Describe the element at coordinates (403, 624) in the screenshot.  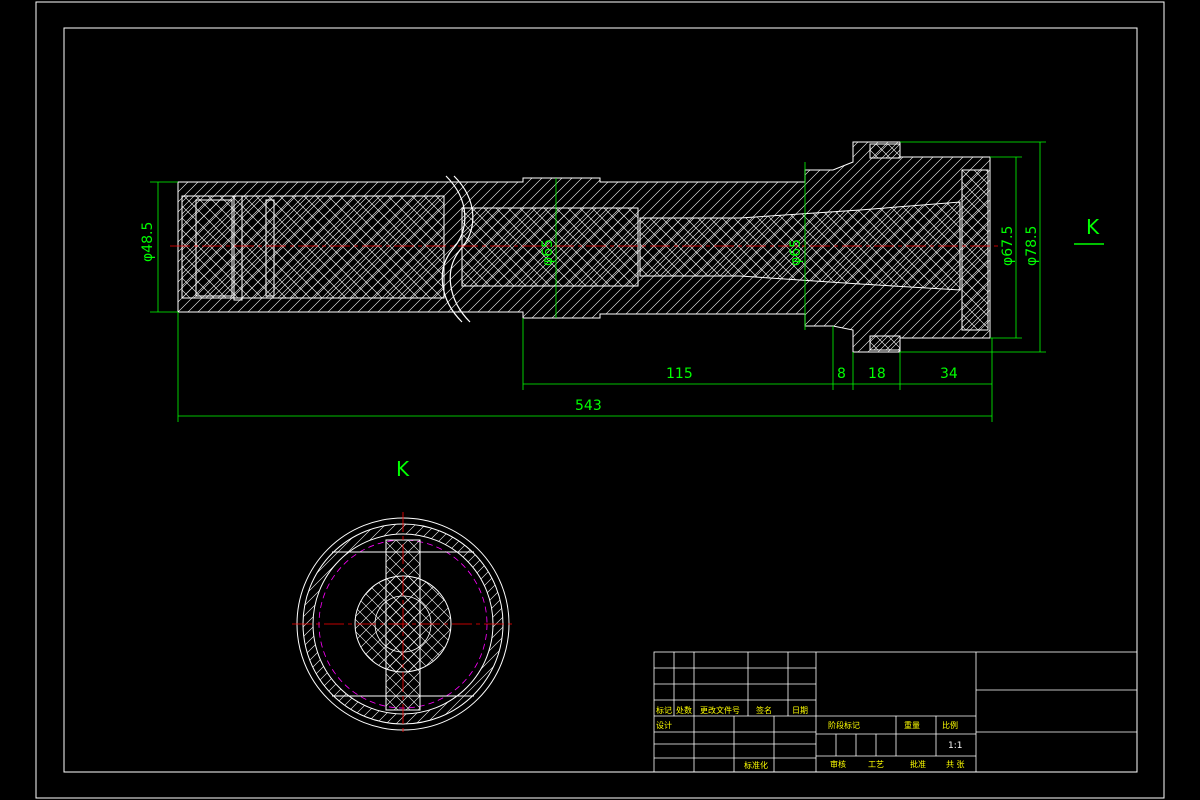
I see `end-view` at that location.